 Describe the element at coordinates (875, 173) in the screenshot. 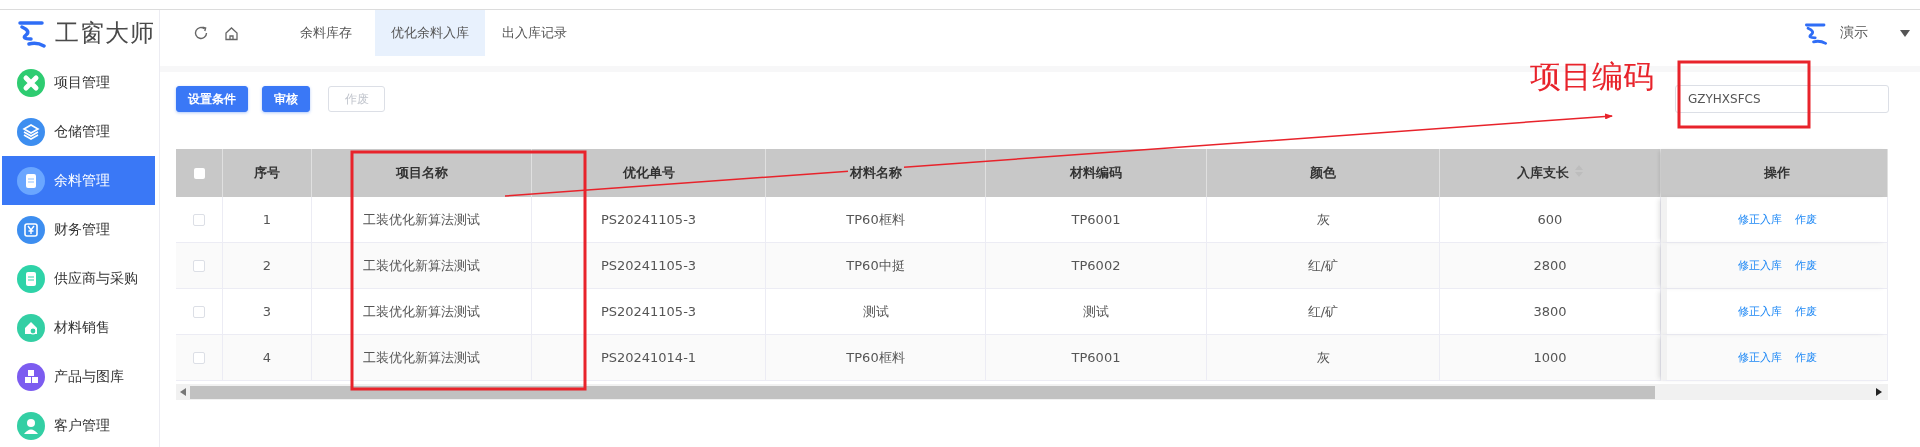

I see `column-header: 材料名称` at that location.